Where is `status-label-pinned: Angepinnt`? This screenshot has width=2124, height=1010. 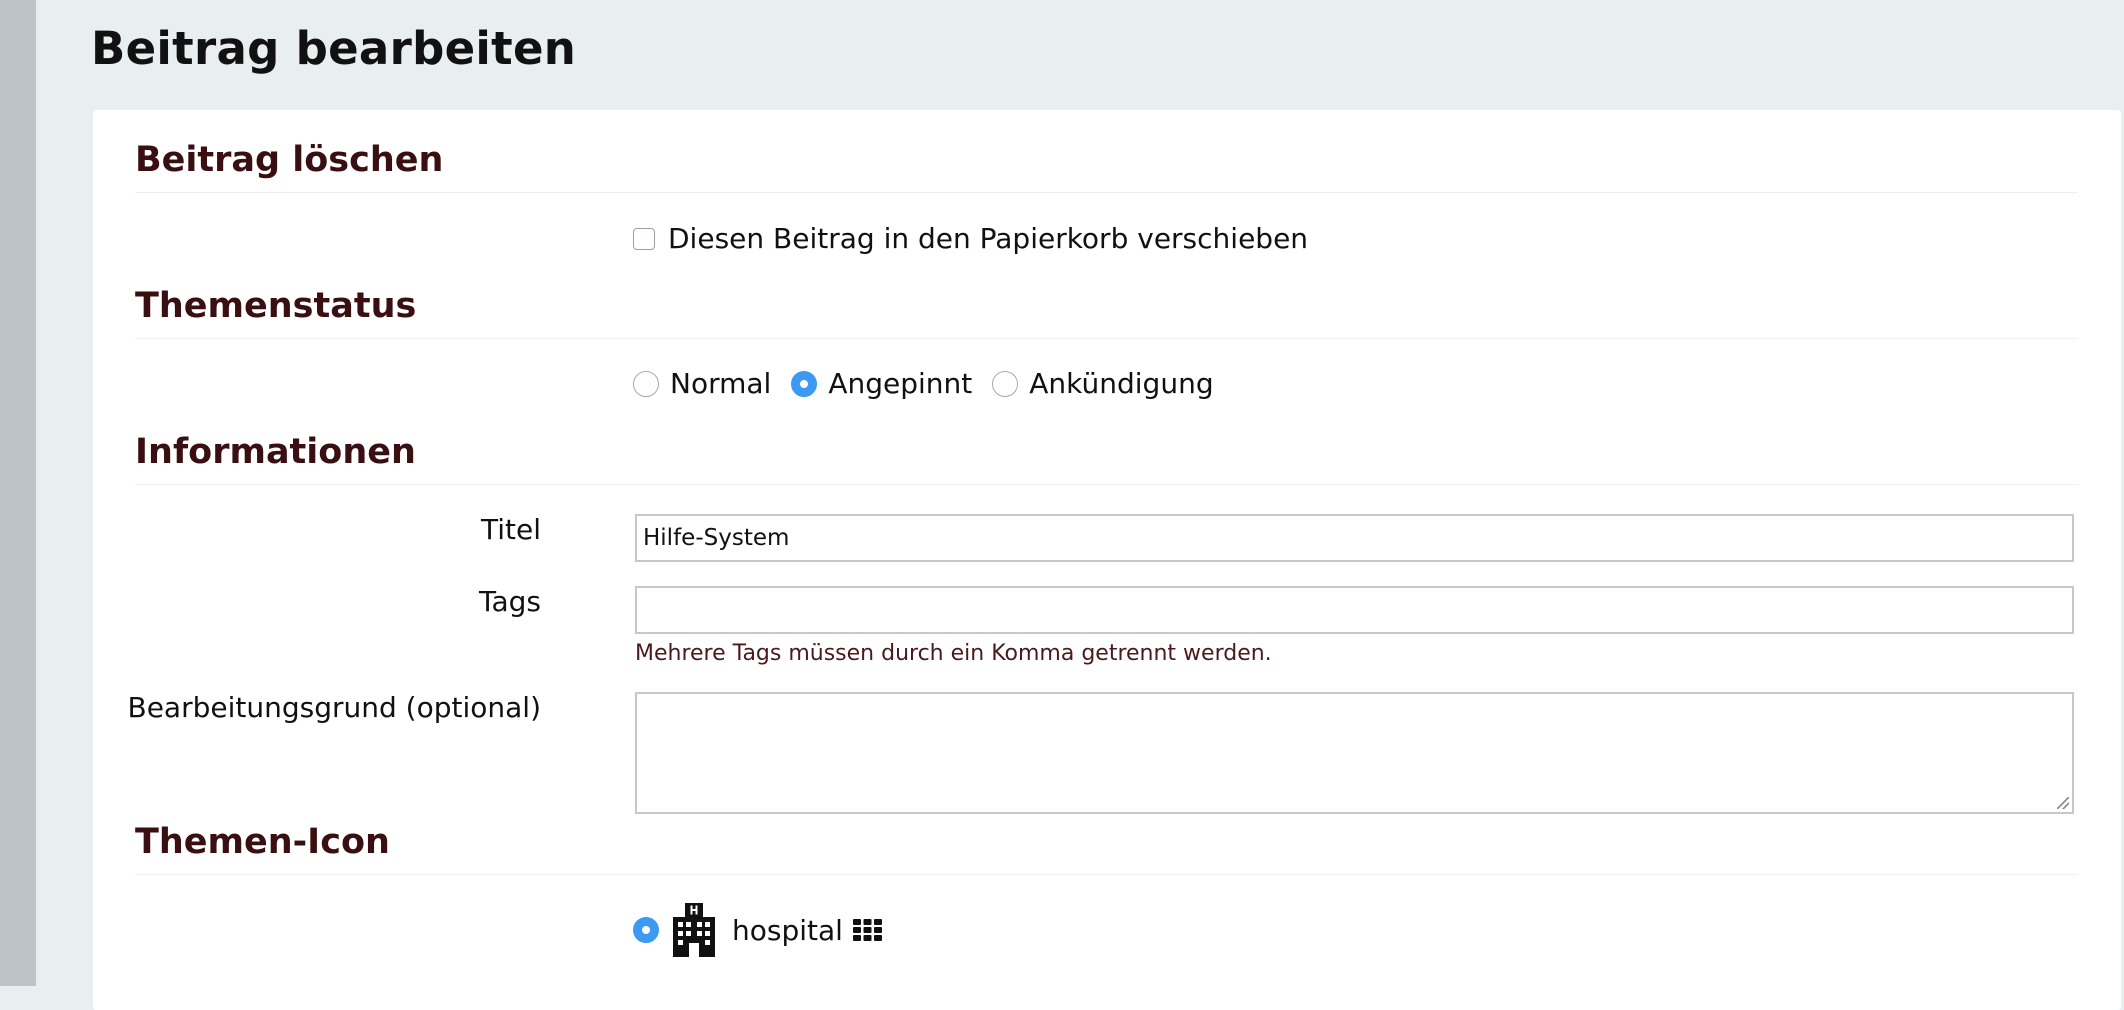
status-label-pinned: Angepinnt is located at coordinates (900, 383).